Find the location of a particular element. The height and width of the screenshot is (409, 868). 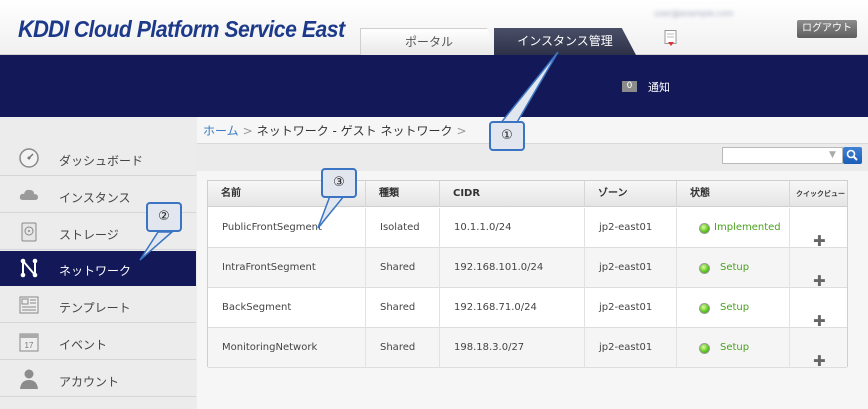

sidebar-item-label: アカウント is located at coordinates (89, 382).